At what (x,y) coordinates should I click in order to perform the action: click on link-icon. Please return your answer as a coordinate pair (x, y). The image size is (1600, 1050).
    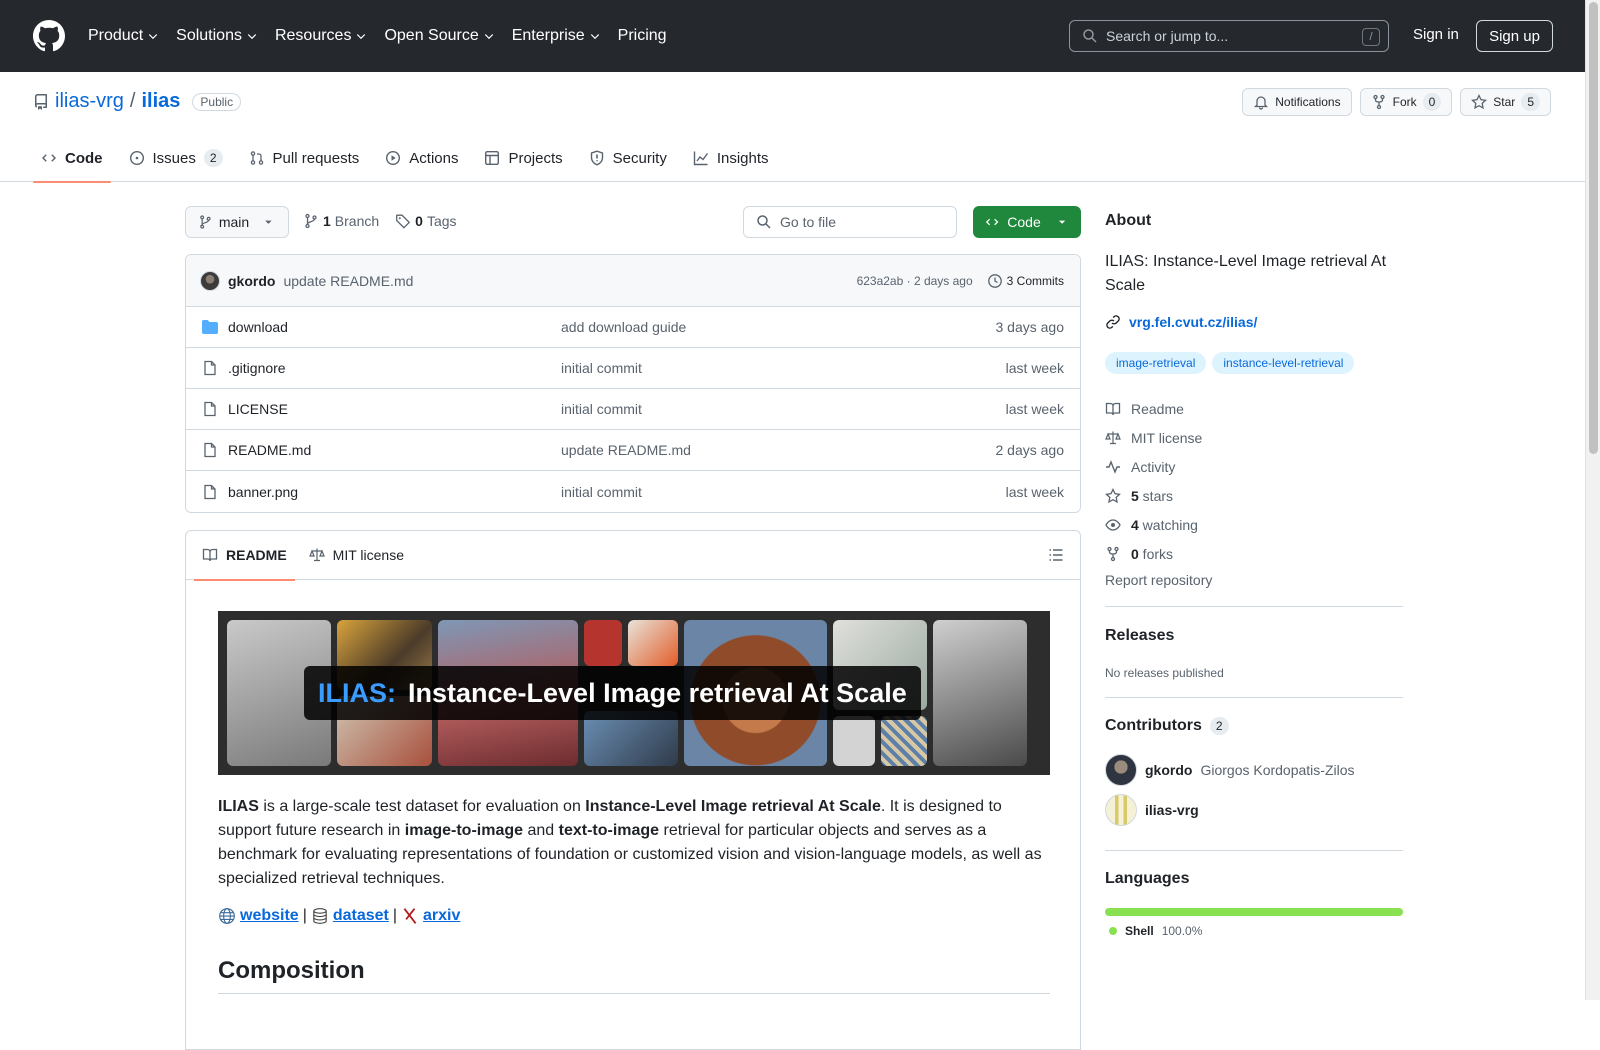
    Looking at the image, I should click on (1113, 322).